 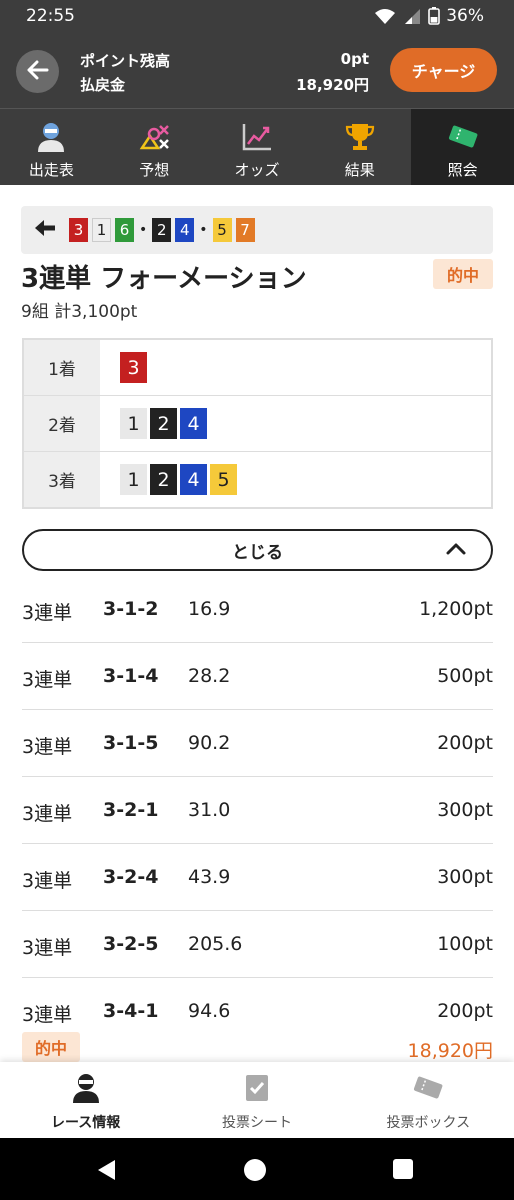 What do you see at coordinates (257, 877) in the screenshot?
I see `list-item: 3連単 3-2-4 43.9 300pt` at bounding box center [257, 877].